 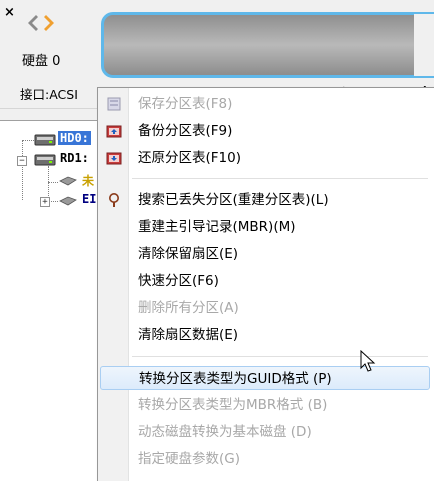 I want to click on menu-item-label: 转换分区表类型为MBR格式 (B), so click(x=233, y=405).